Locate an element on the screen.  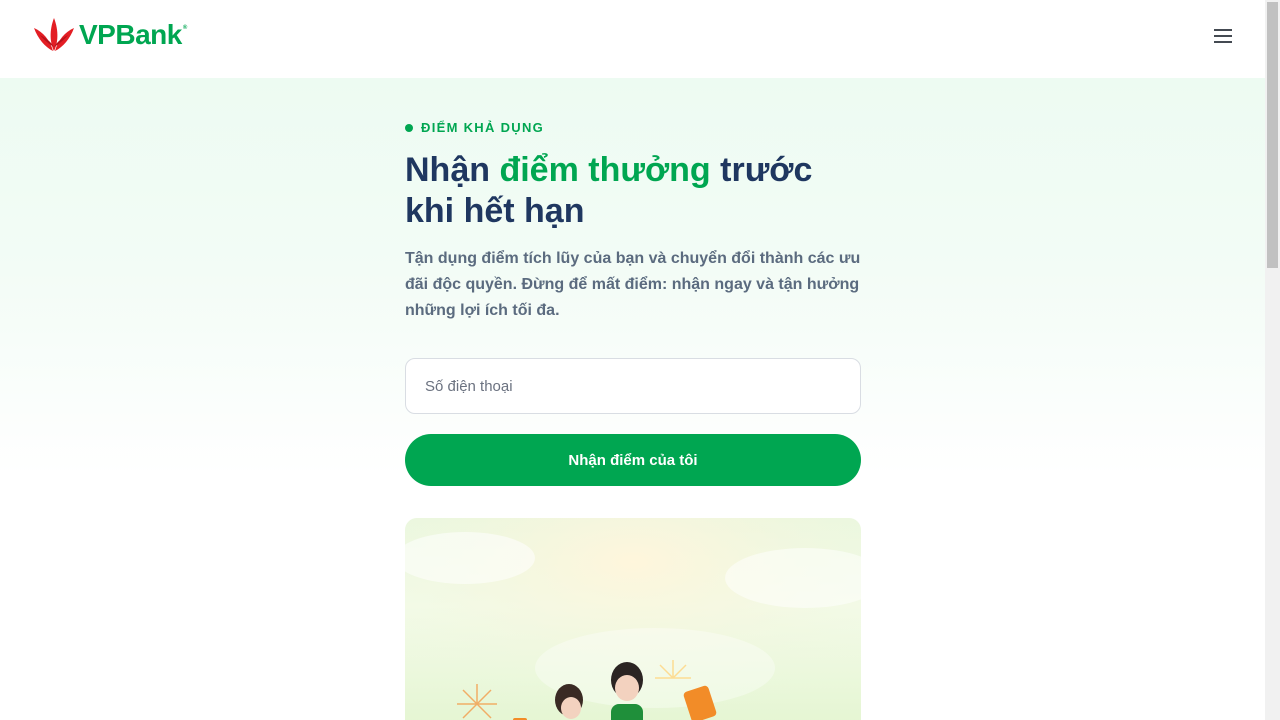
site-header: VPBank ® is located at coordinates (632, 39).